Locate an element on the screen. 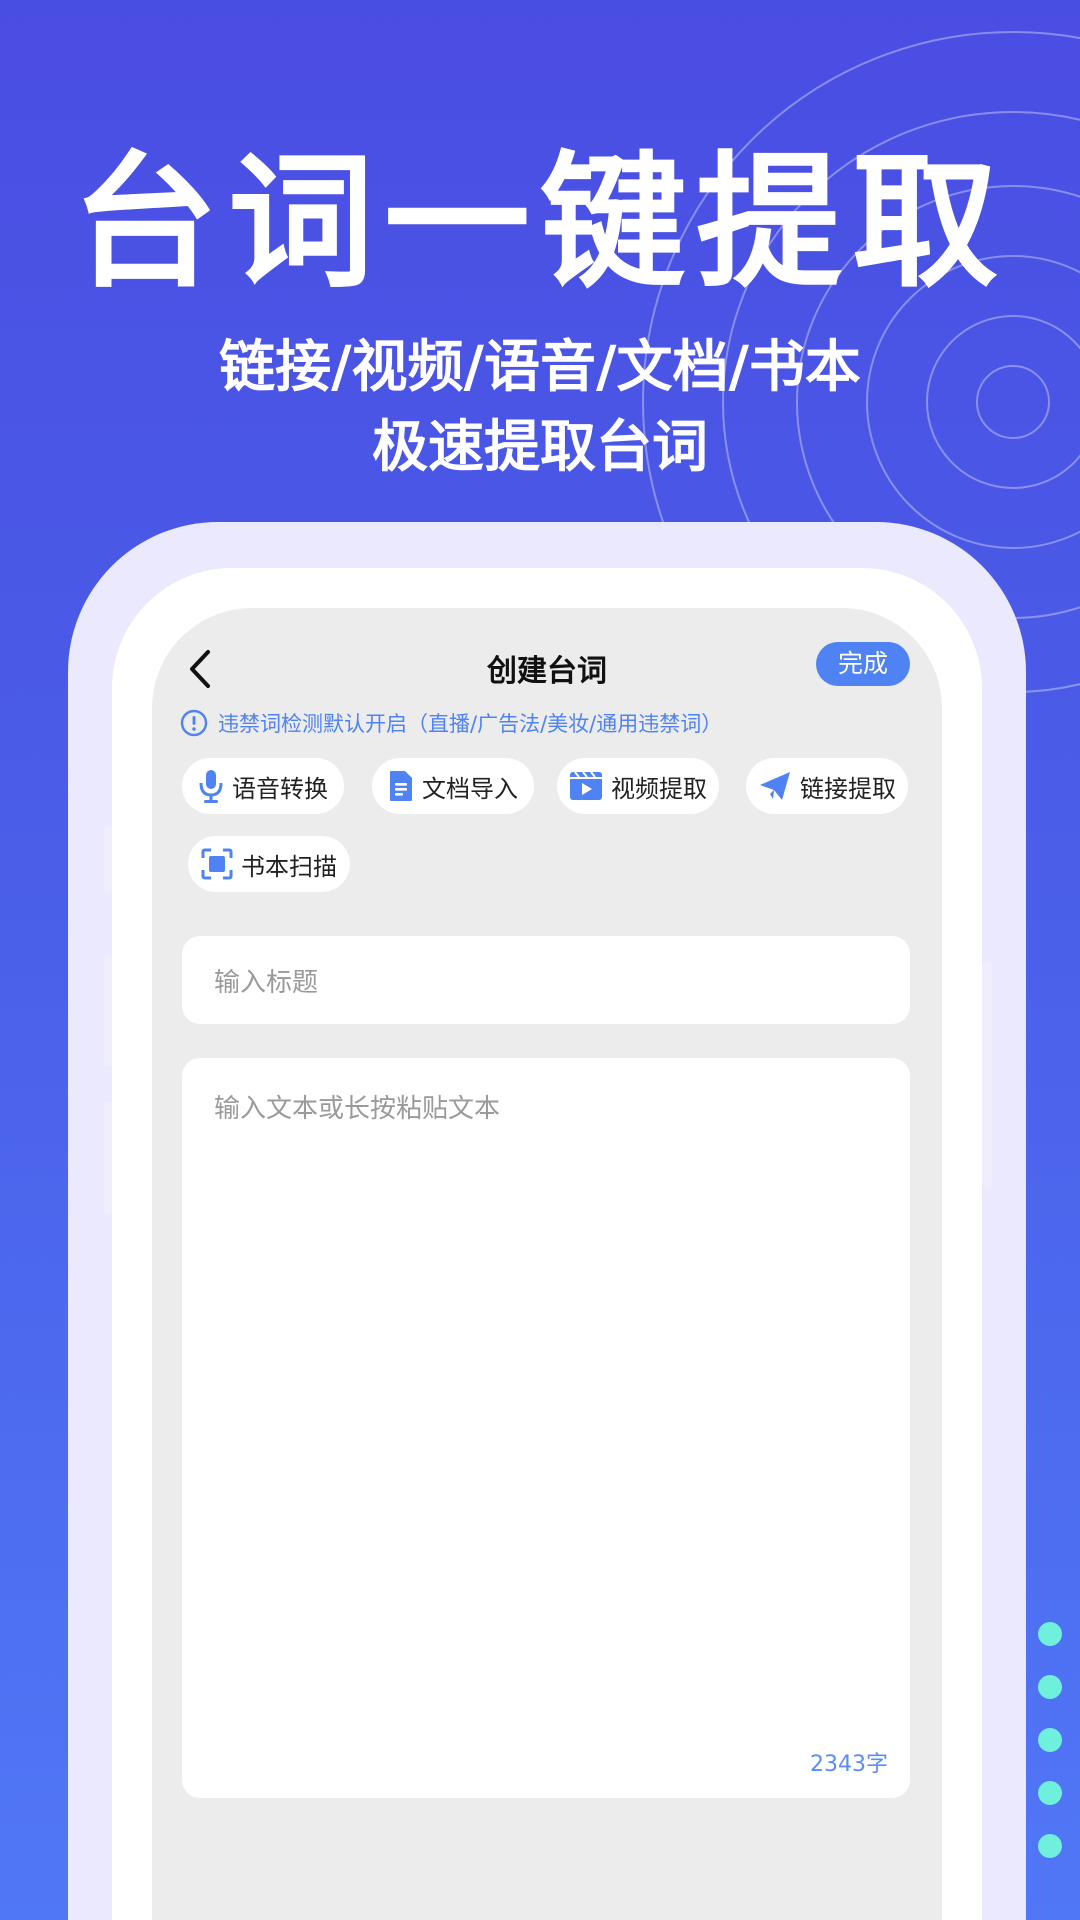 The image size is (1080, 1920). video-extract-button: 视频提取 is located at coordinates (638, 786).